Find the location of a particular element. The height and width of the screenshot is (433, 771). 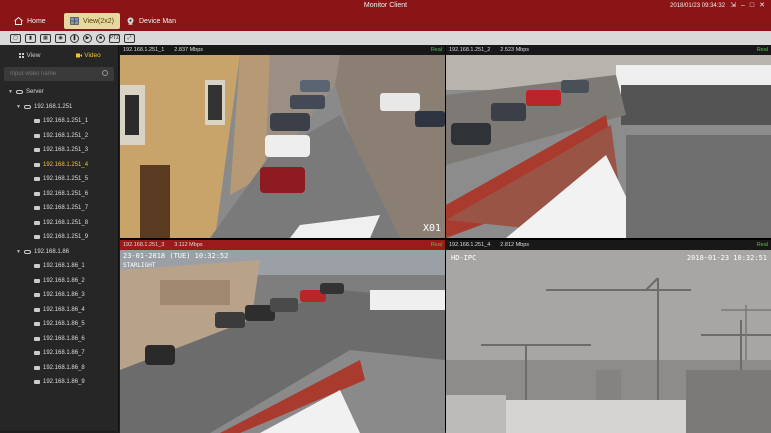

tree-root: ▼ Server is located at coordinates (59, 92).